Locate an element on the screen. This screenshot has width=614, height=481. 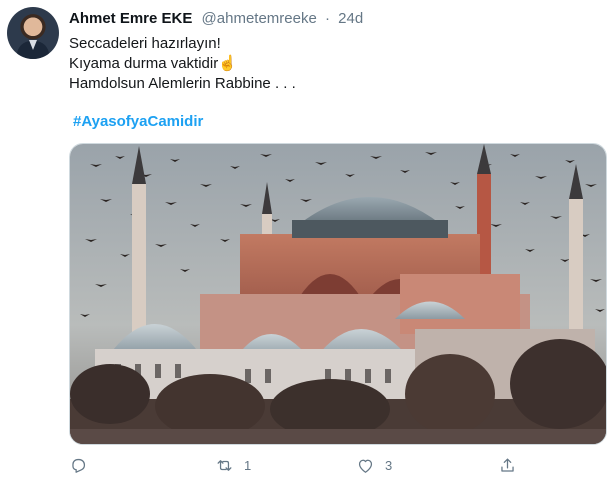
share-icon is located at coordinates (507, 465).